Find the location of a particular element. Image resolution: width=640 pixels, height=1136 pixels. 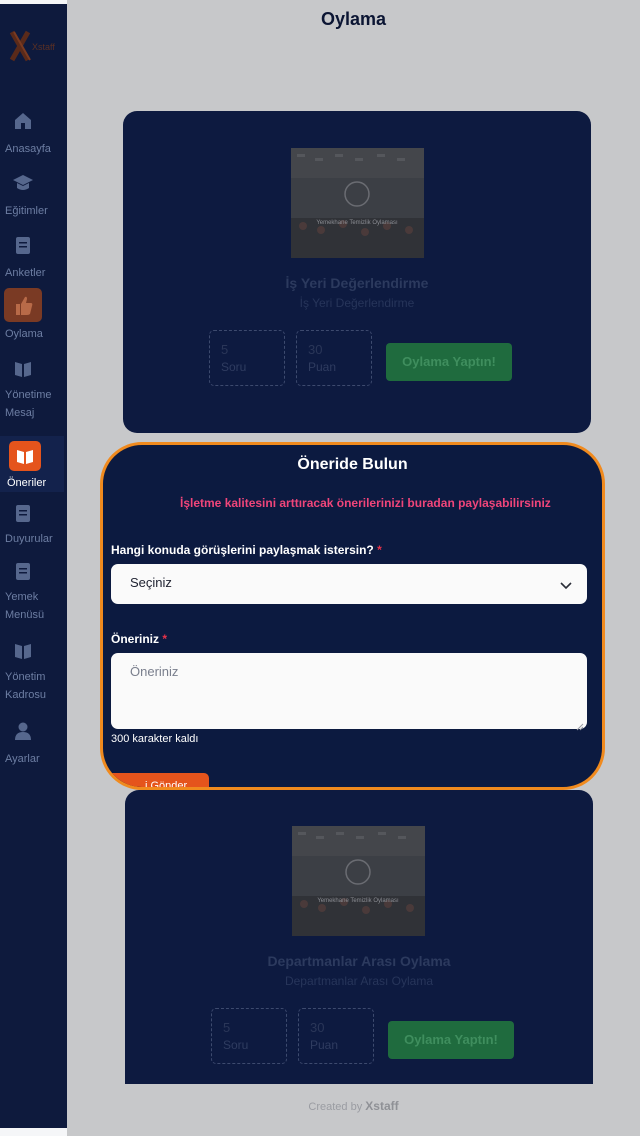

sidebar-item-label: Oylama is located at coordinates (24, 334).